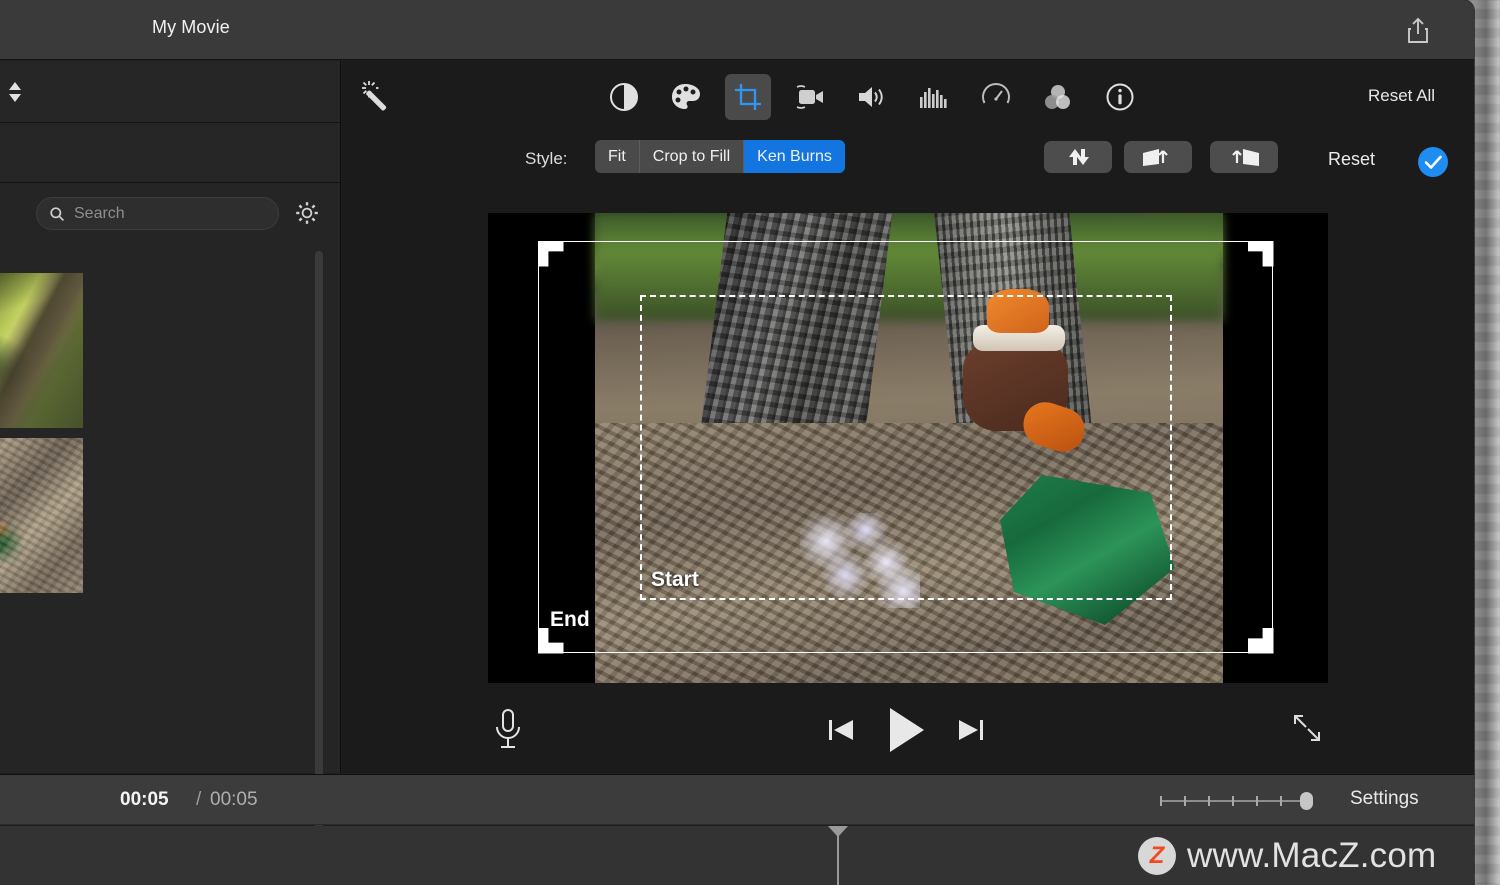 The height and width of the screenshot is (885, 1500). Describe the element at coordinates (144, 799) in the screenshot. I see `current-time: 00:05` at that location.